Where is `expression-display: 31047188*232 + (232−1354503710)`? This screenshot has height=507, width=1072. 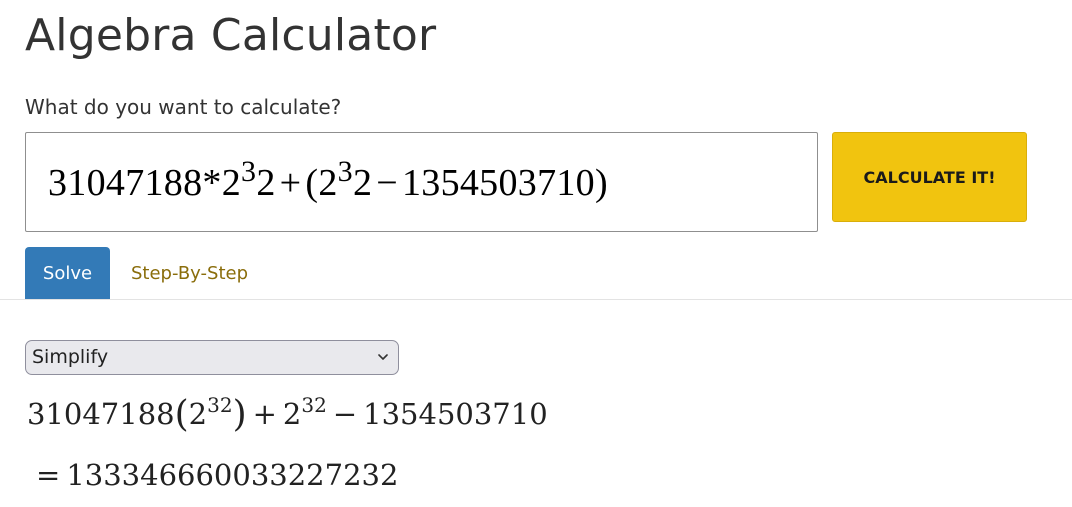 expression-display: 31047188*232 + (232−1354503710) is located at coordinates (328, 180).